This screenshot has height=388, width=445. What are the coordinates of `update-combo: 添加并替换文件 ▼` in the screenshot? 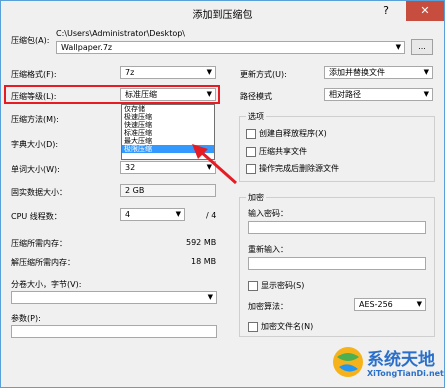 It's located at (378, 72).